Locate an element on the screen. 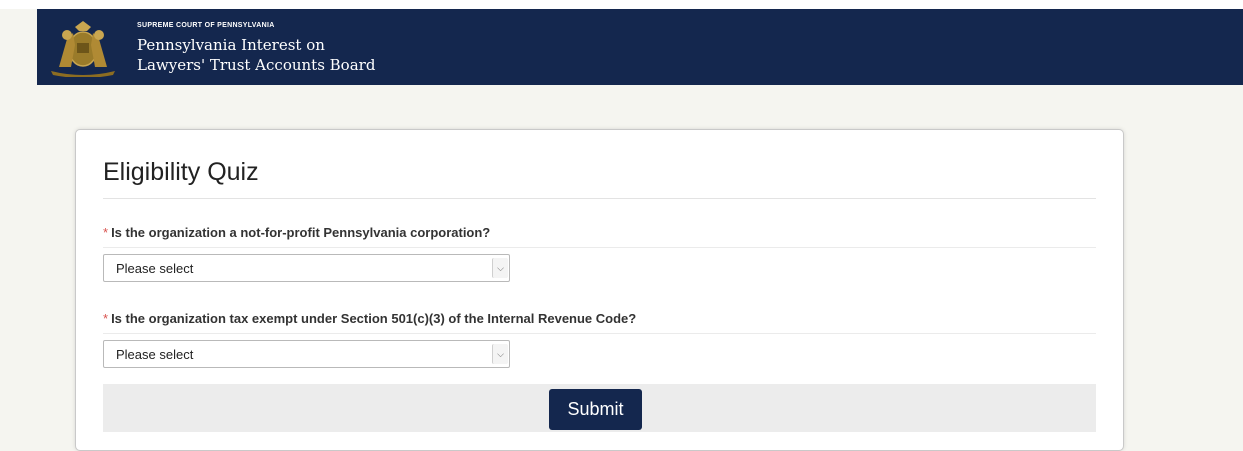  header-kicker: SUPREME COURT OF PENNSYLVANIA is located at coordinates (206, 25).